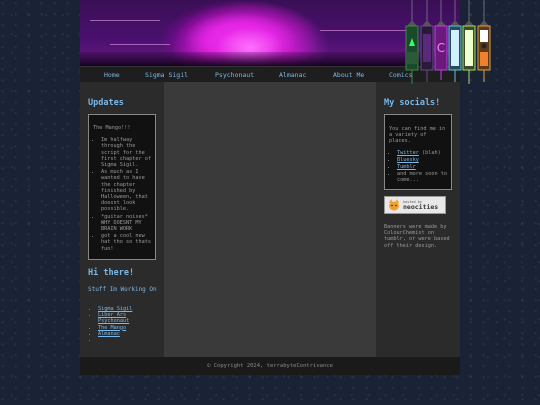 The width and height of the screenshot is (540, 405). Describe the element at coordinates (270, 366) in the screenshot. I see `footer: © Copyright 2024, terrabyteContrivance` at that location.